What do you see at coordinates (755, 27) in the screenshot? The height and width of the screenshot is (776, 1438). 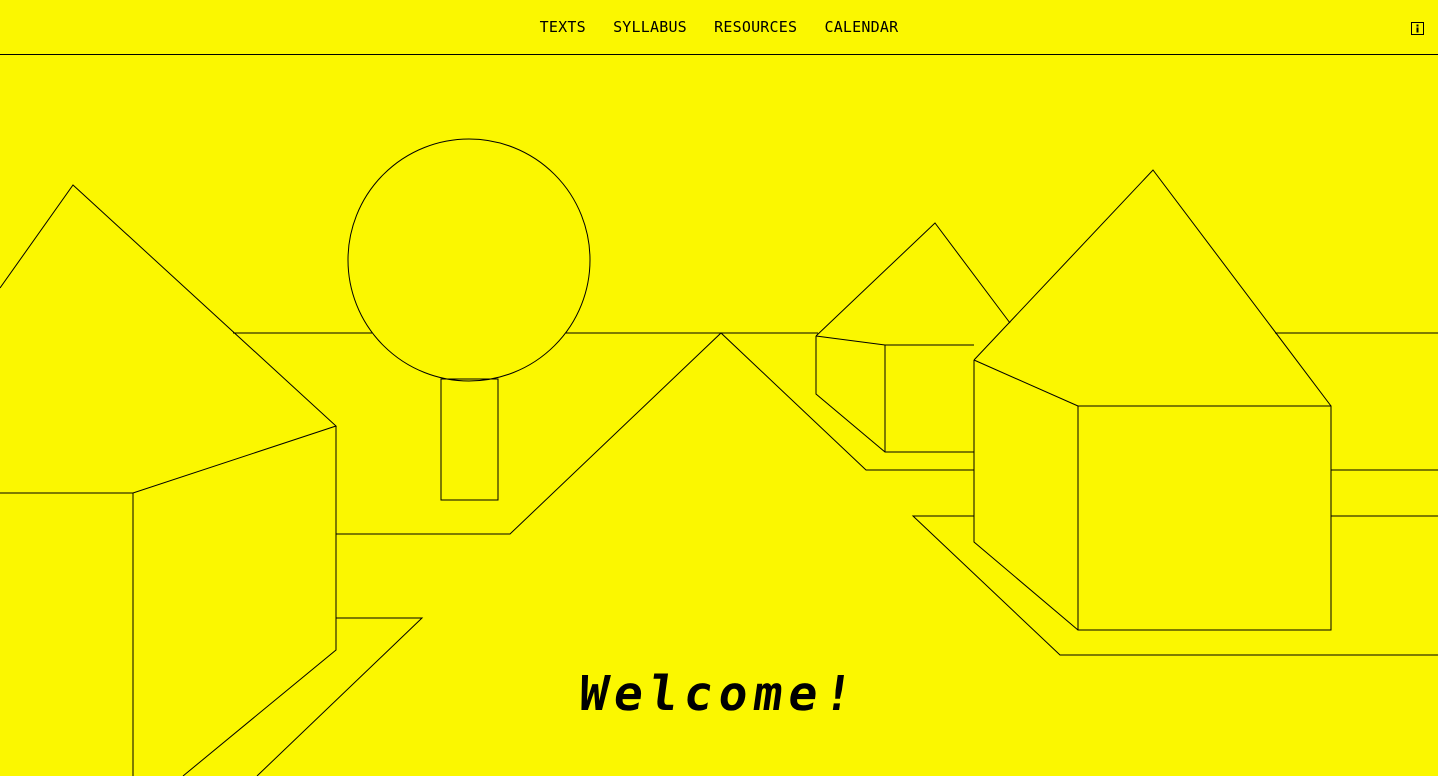 I see `nav-resources: RESOURCES` at bounding box center [755, 27].